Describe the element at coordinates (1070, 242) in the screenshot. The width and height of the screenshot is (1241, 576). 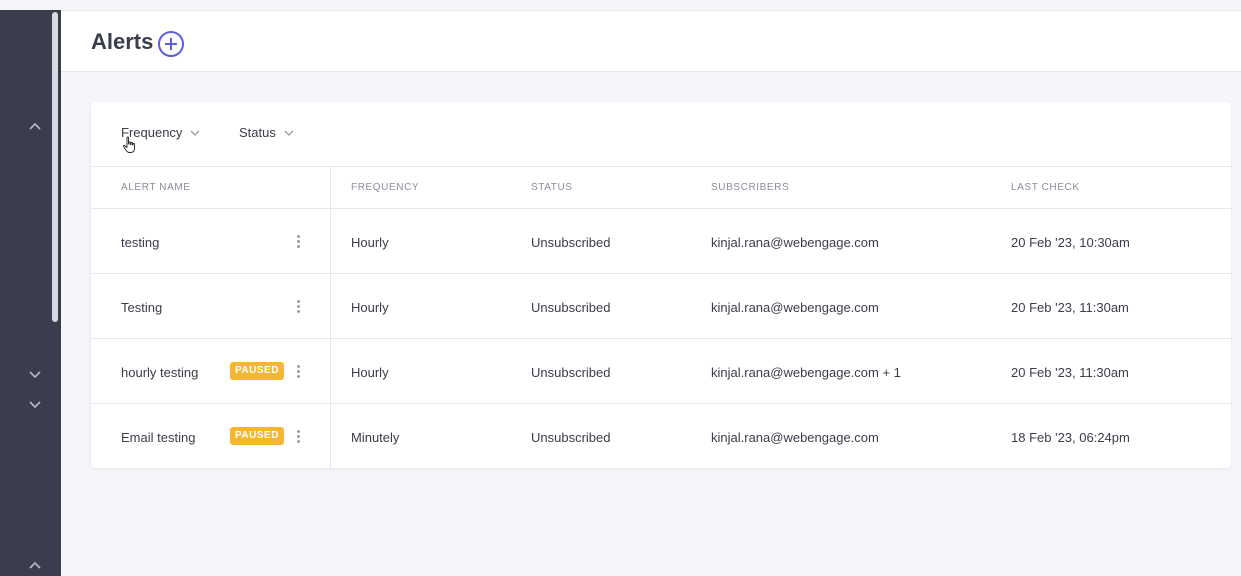
I see `alert-last-check: 20 Feb '23, 10:30am` at that location.